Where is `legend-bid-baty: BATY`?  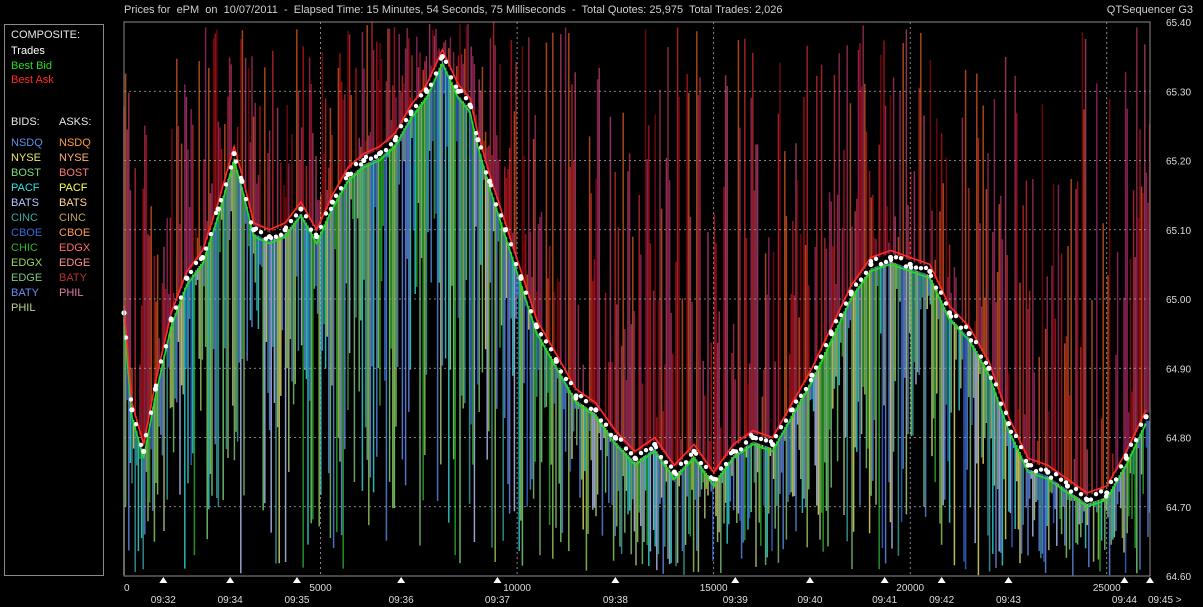 legend-bid-baty: BATY is located at coordinates (25, 293).